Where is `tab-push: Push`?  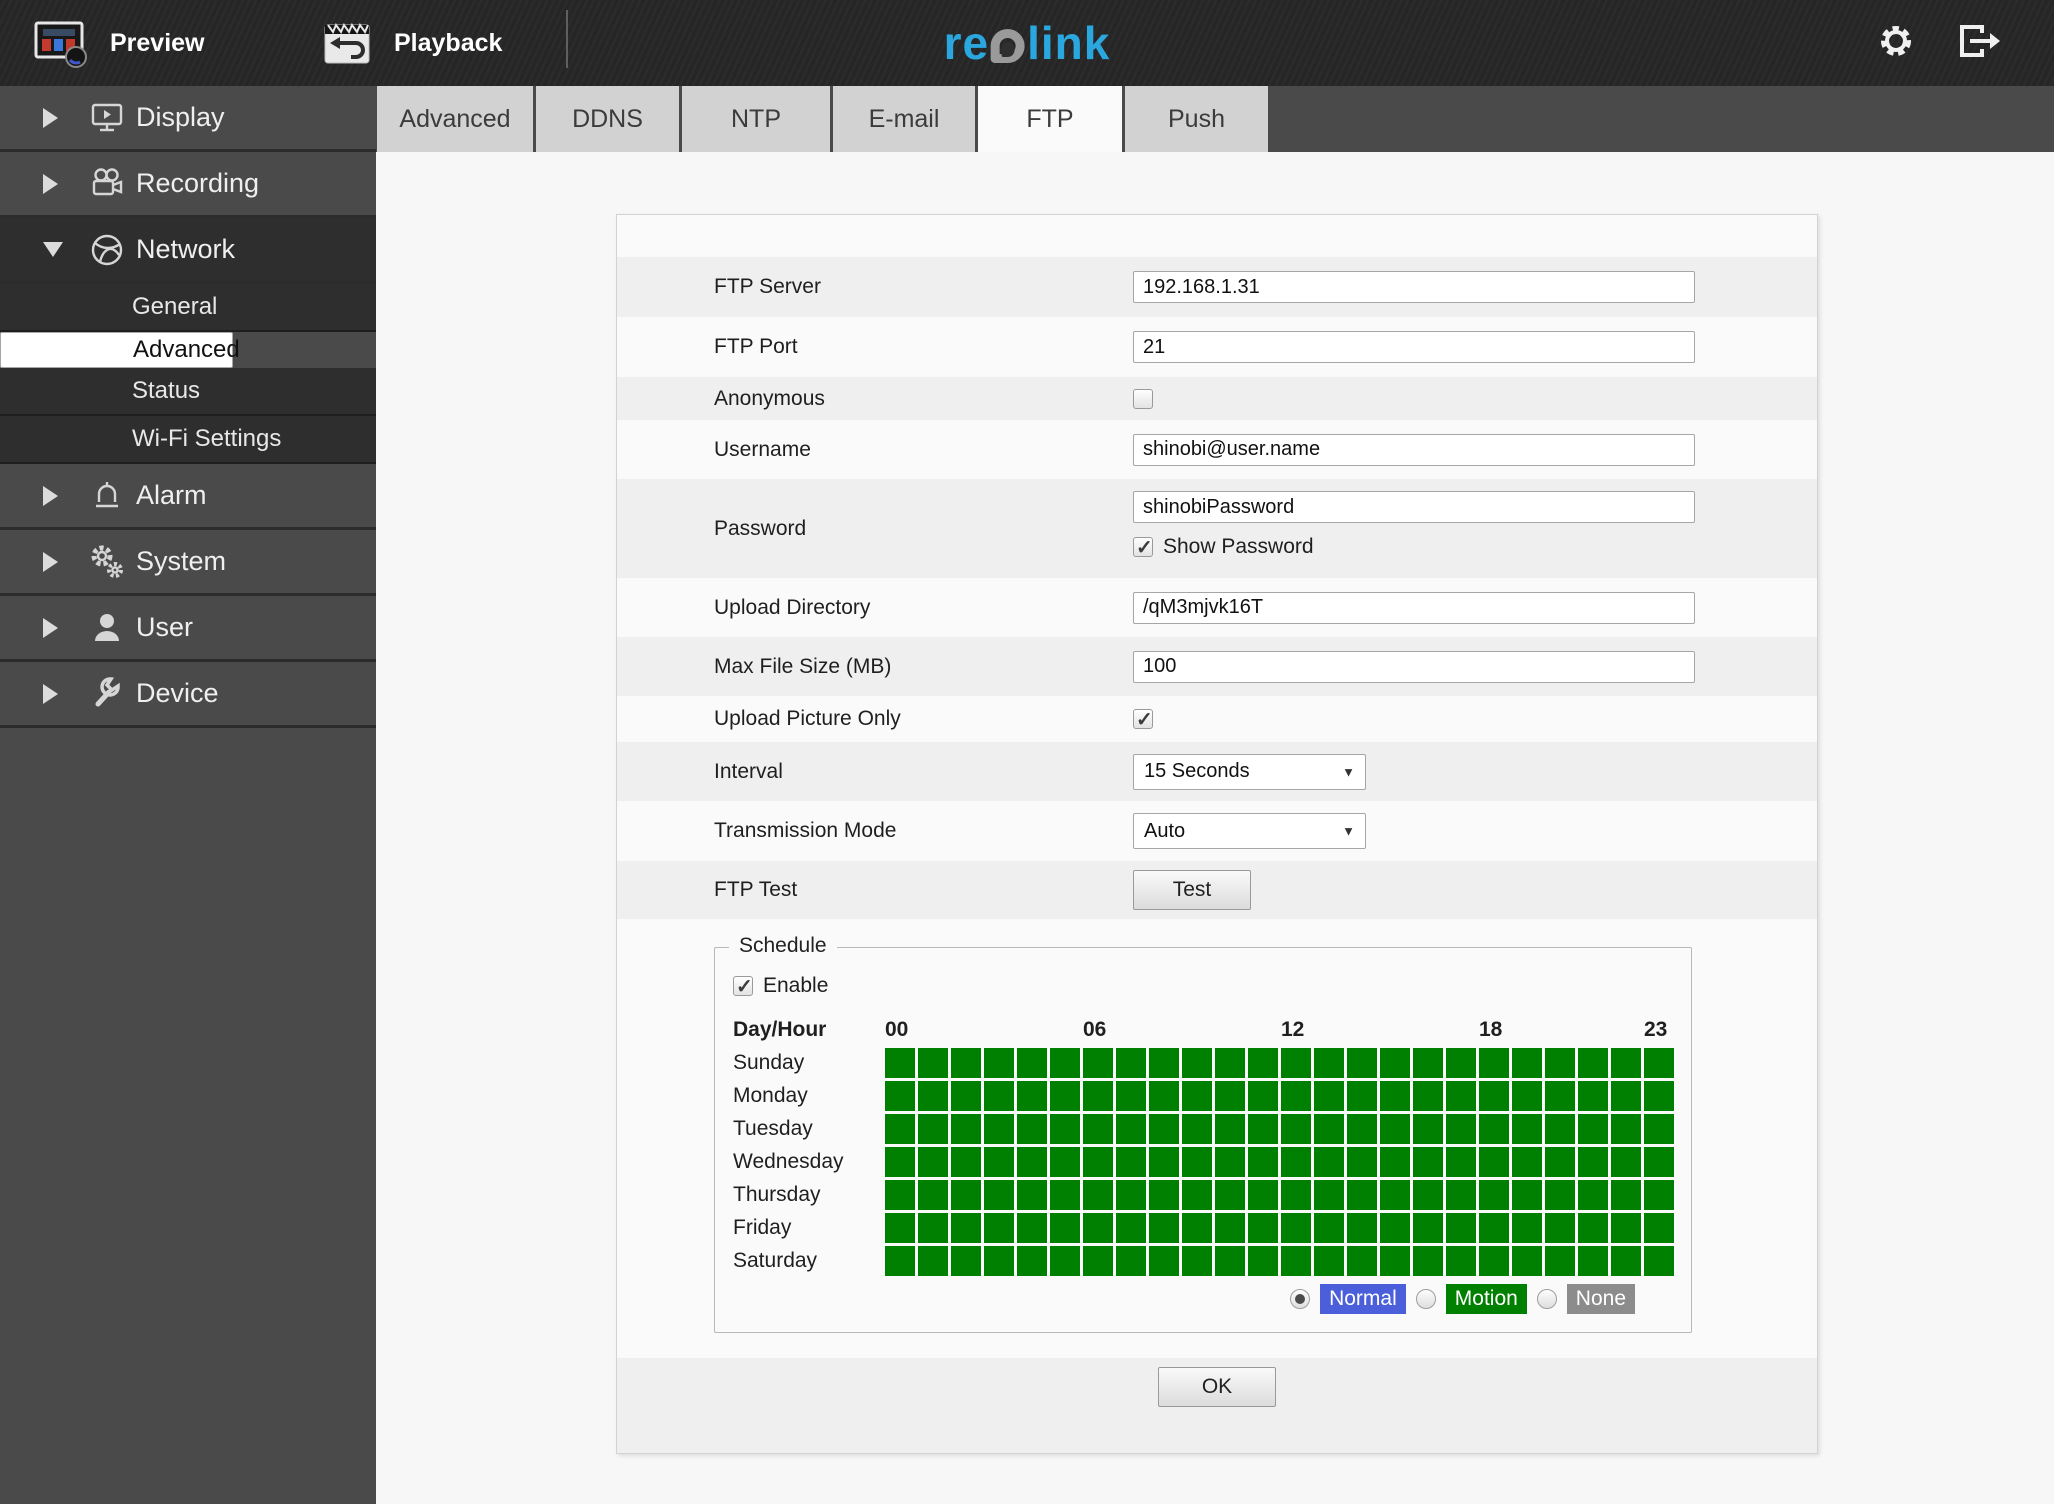
tab-push: Push is located at coordinates (1196, 119).